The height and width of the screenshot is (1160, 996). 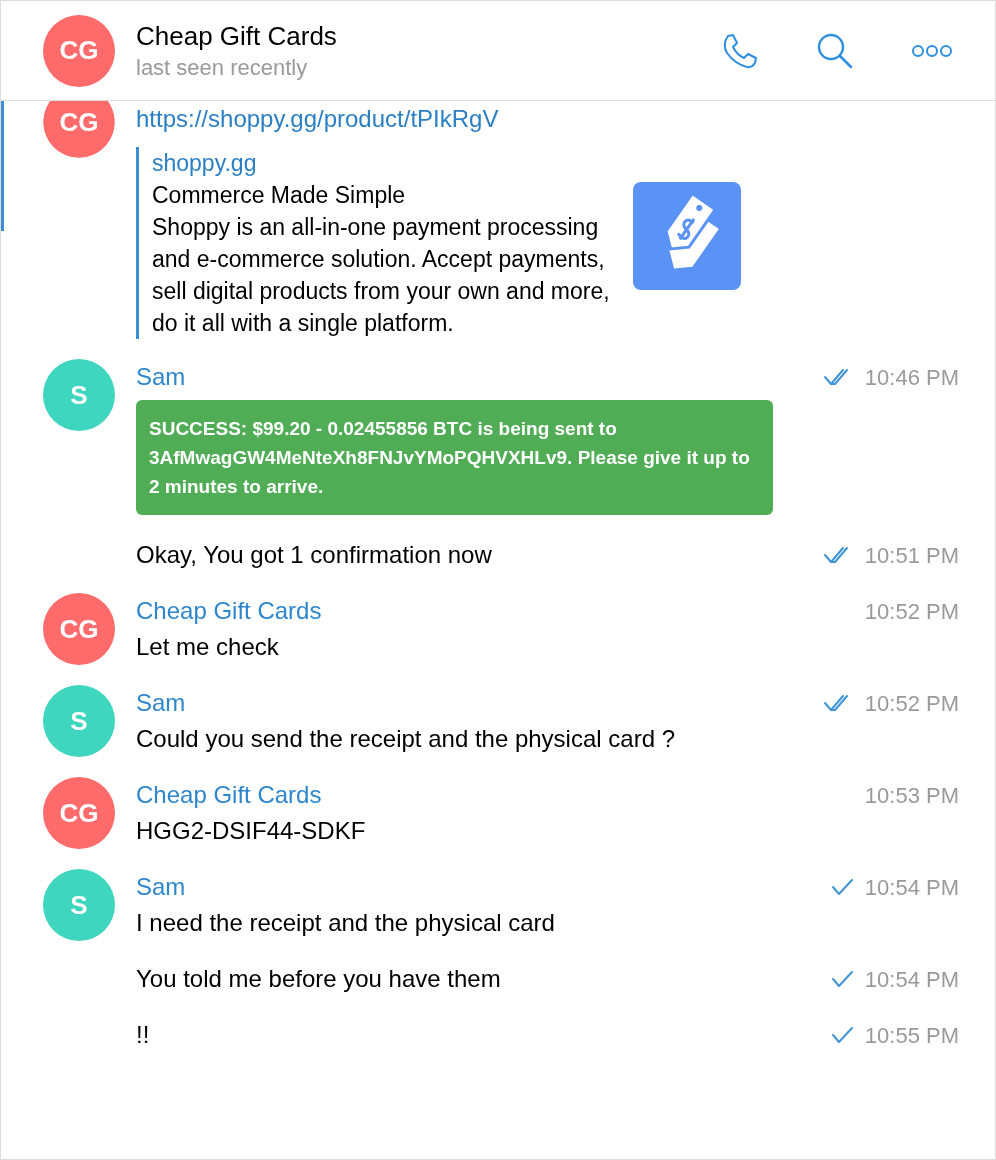 What do you see at coordinates (314, 555) in the screenshot?
I see `message-text: Okay, You got 1 confirmation now` at bounding box center [314, 555].